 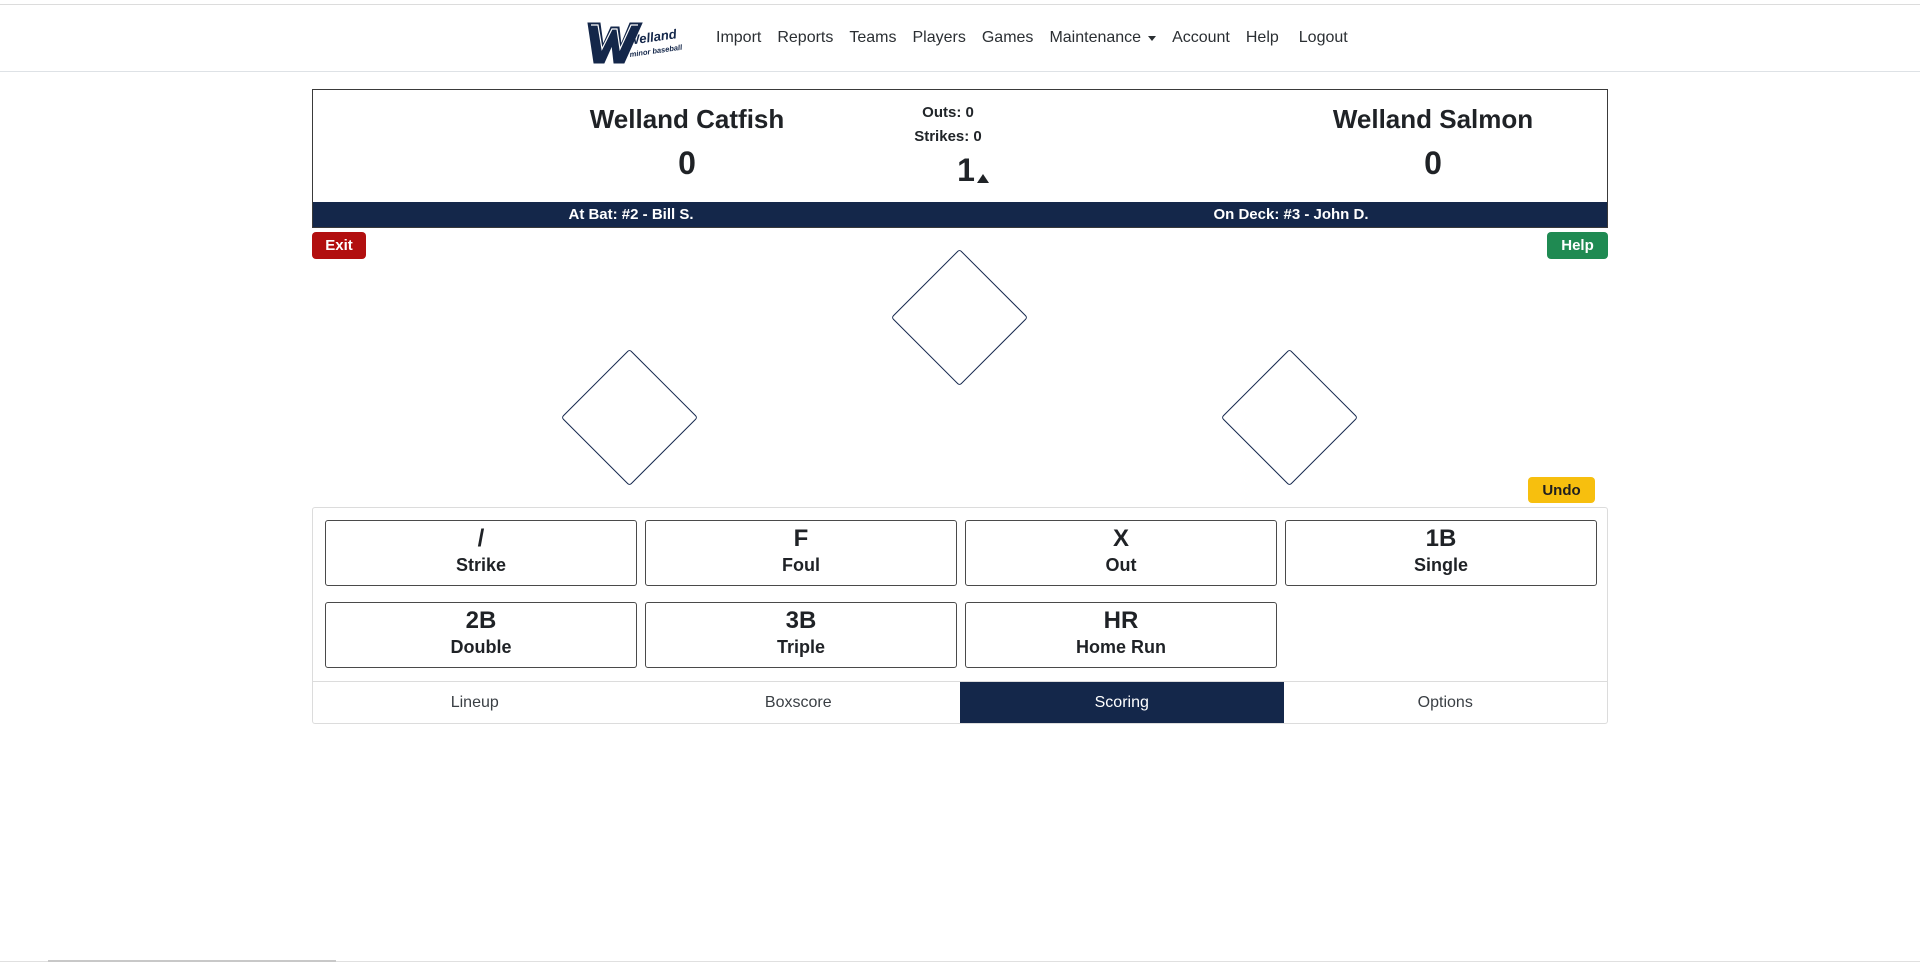 I want to click on third-base, so click(x=629, y=417).